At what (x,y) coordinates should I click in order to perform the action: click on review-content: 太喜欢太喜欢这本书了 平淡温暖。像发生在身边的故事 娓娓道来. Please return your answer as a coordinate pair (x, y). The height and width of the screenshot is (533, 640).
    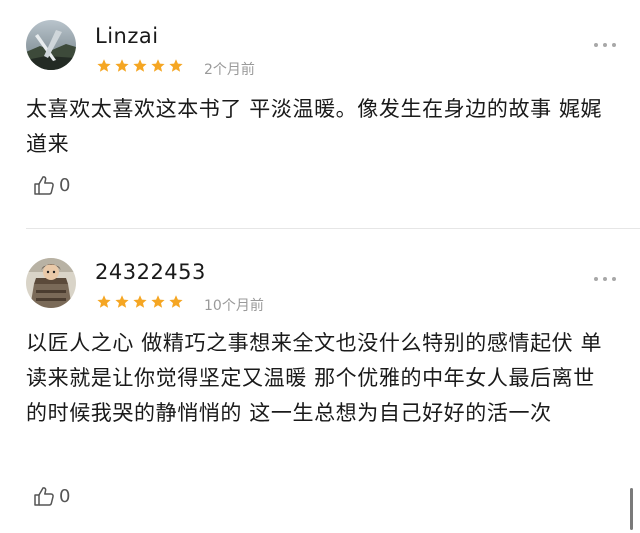
    Looking at the image, I should click on (314, 126).